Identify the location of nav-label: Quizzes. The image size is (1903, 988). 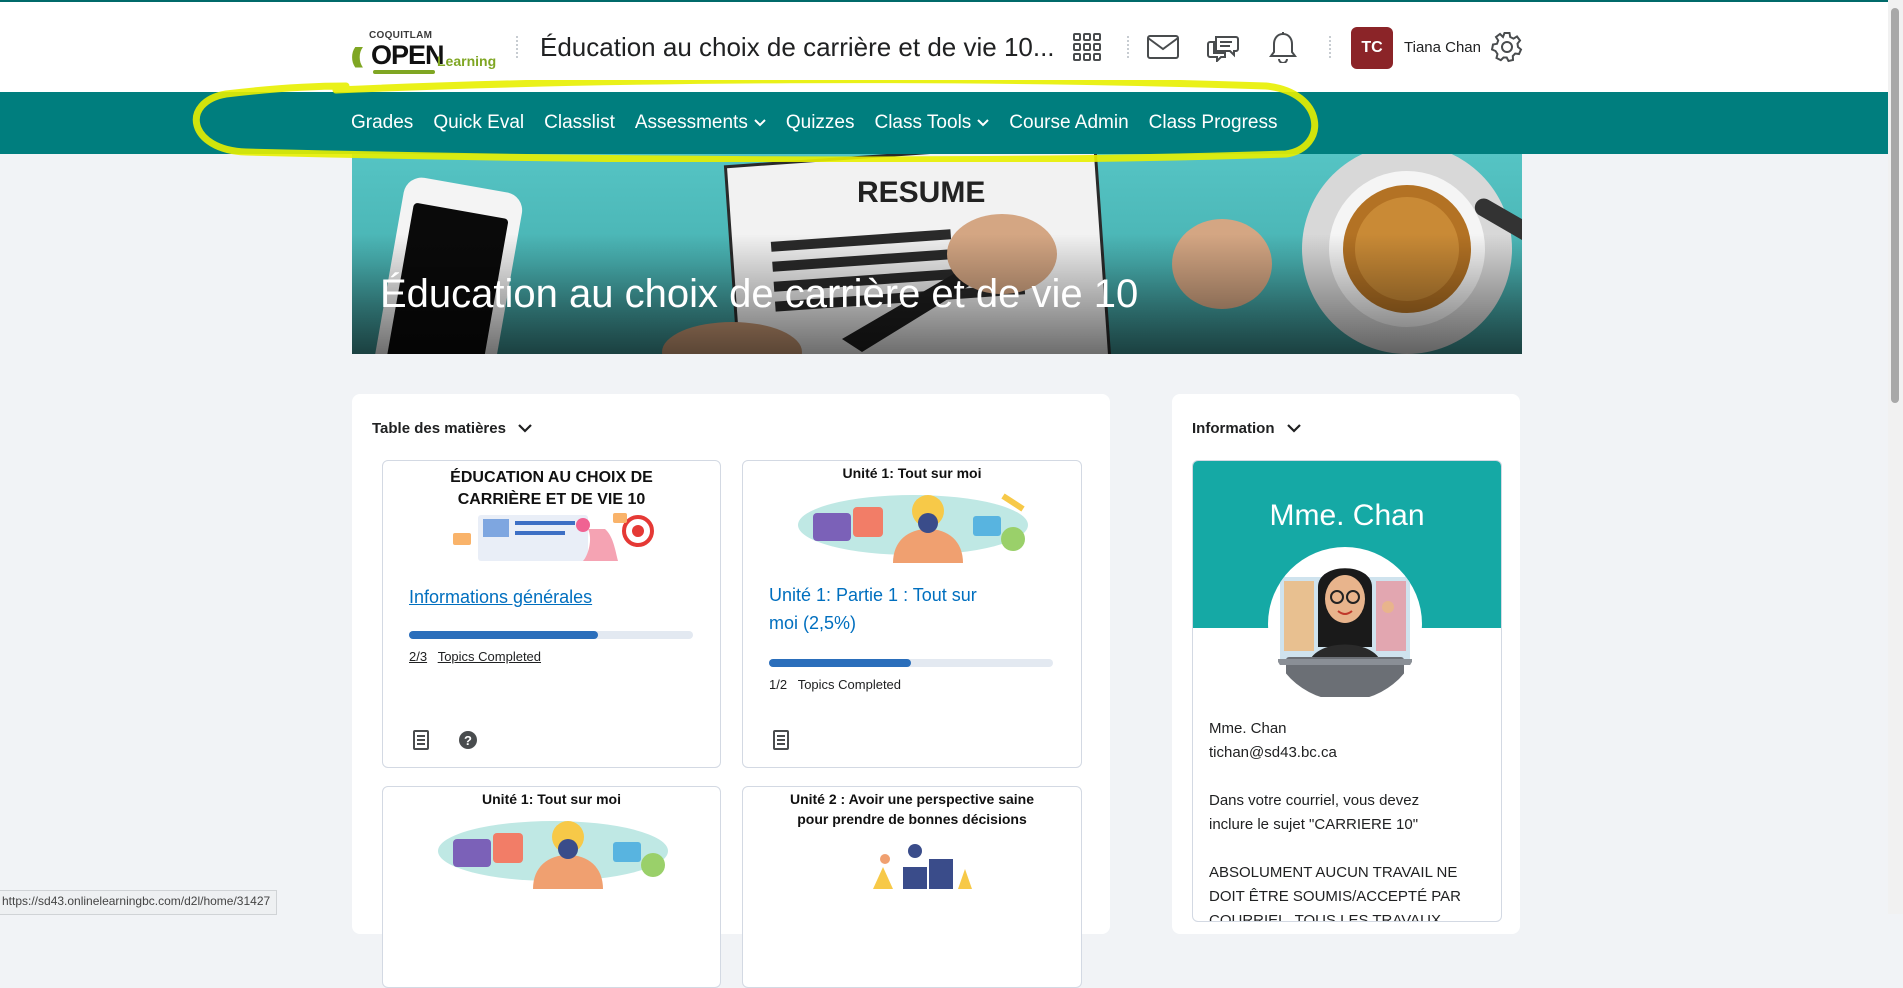
(820, 122).